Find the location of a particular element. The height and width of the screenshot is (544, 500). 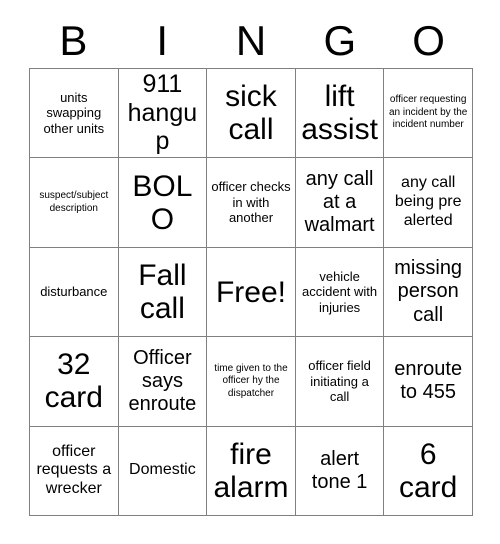

bingo-cell-label: BOLO is located at coordinates (162, 202).